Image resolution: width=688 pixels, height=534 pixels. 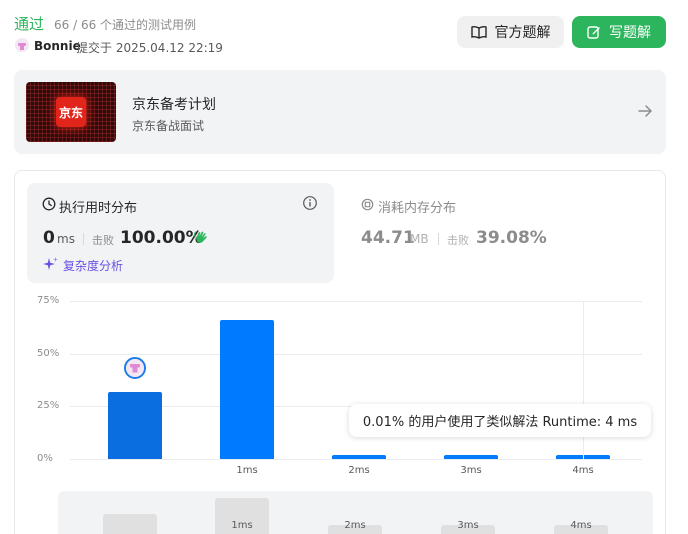 What do you see at coordinates (49, 238) in the screenshot?
I see `runtime-value: 0` at bounding box center [49, 238].